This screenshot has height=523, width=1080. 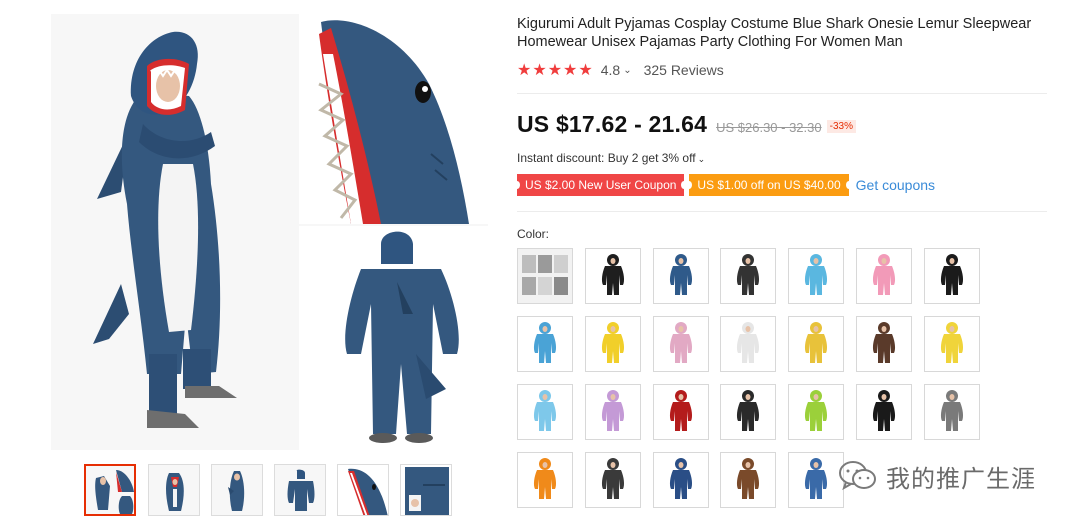 What do you see at coordinates (961, 478) in the screenshot?
I see `watermark-text: 我的推广生涯` at bounding box center [961, 478].